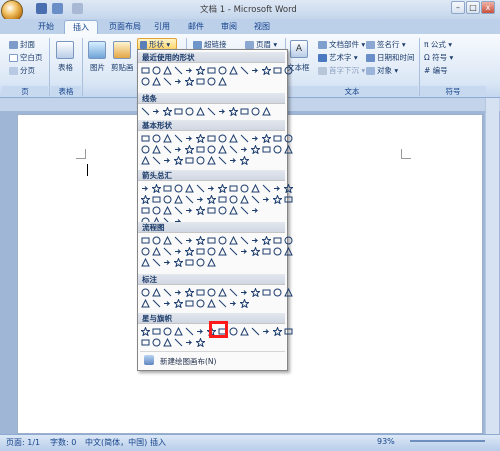  What do you see at coordinates (65, 50) in the screenshot?
I see `table-icon` at bounding box center [65, 50].